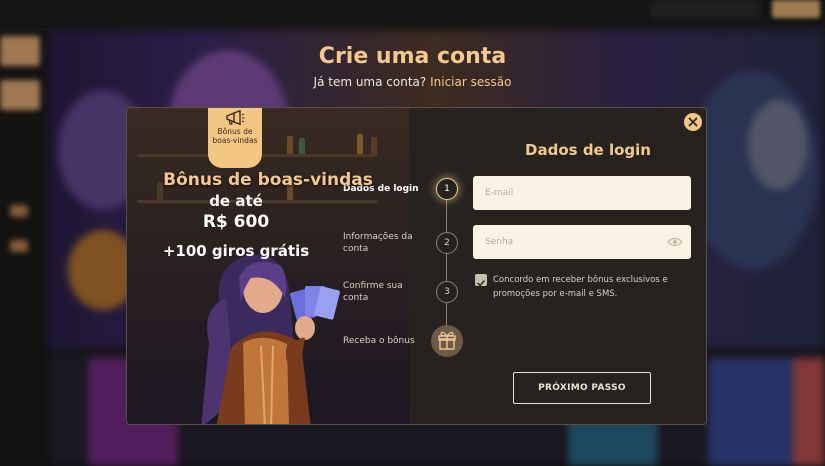  I want to click on next-step-button: PRÓXIMO PASSO, so click(582, 388).